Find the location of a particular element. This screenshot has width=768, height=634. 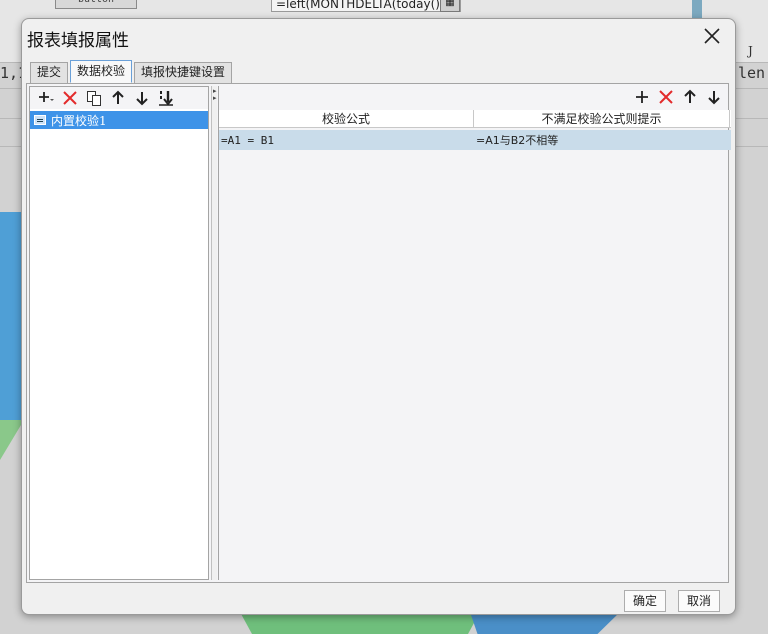

validation-item-icon is located at coordinates (40, 120).